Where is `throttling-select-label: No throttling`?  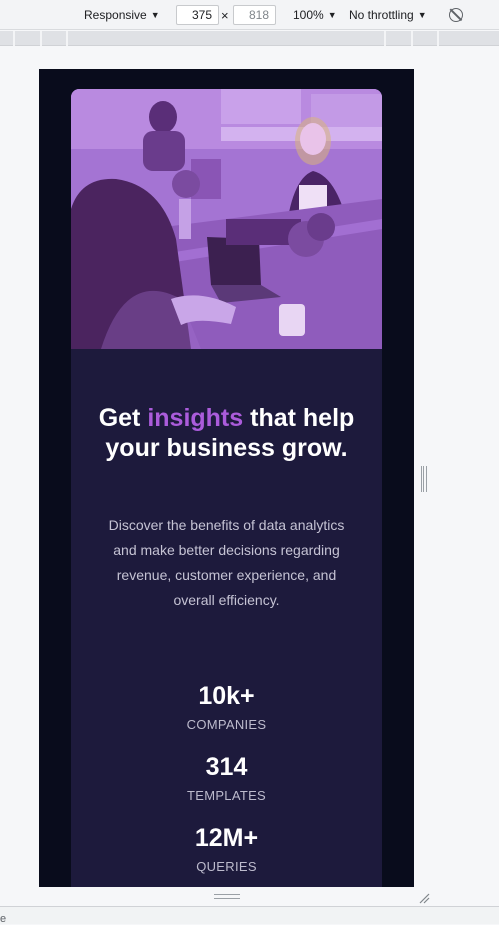 throttling-select-label: No throttling is located at coordinates (381, 15).